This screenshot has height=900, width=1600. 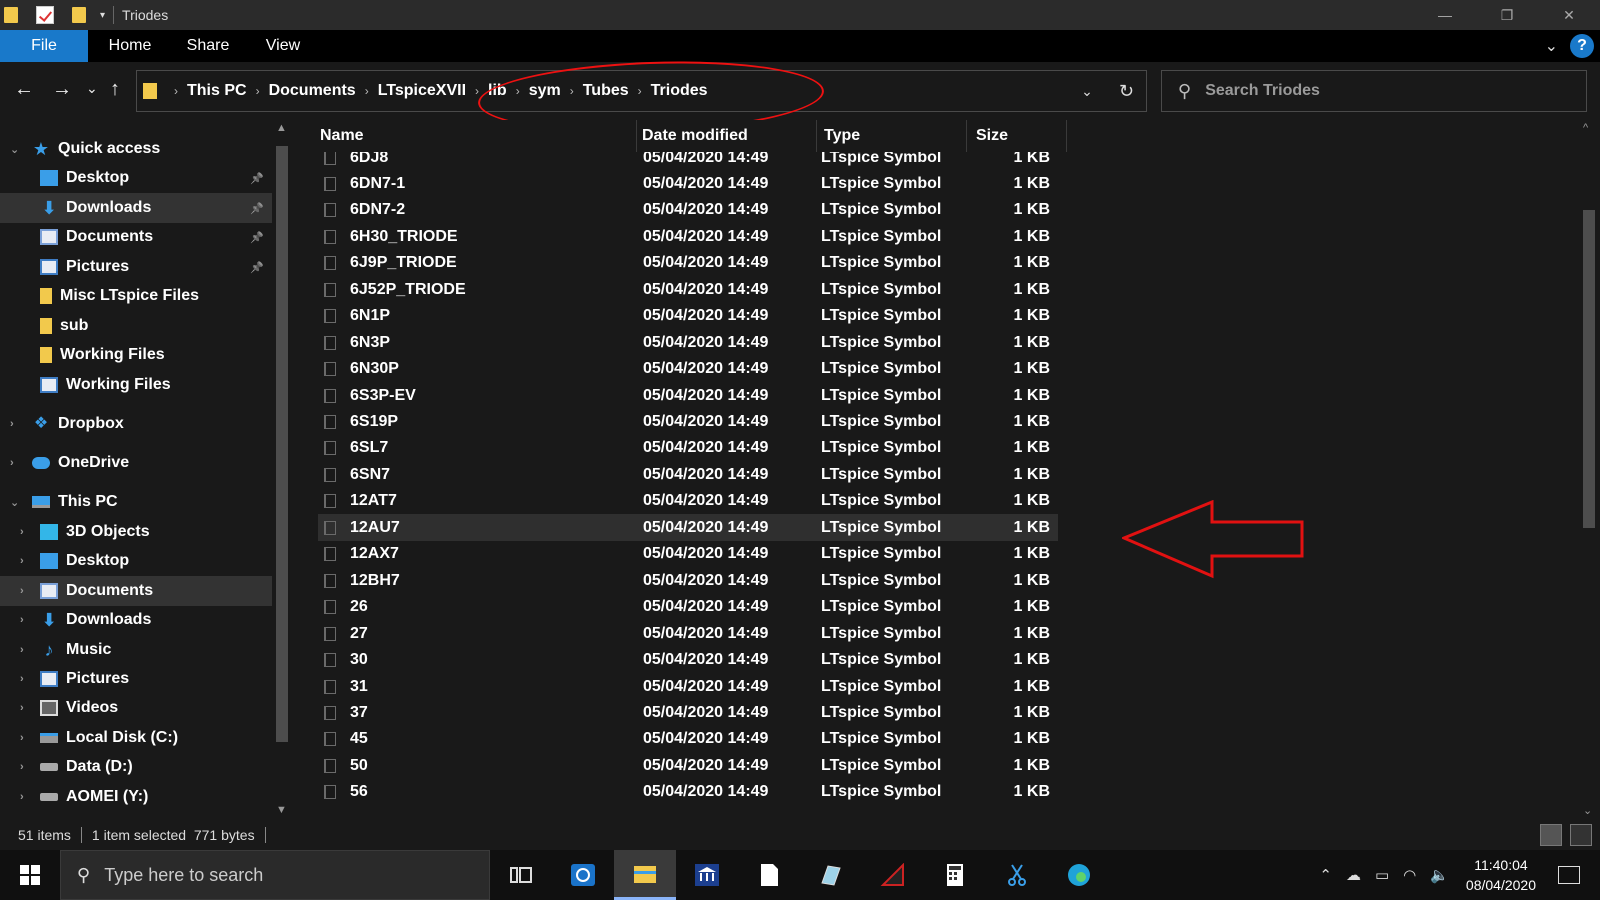 I want to click on sidebar-item: ⌄ This PC, so click(x=136, y=502).